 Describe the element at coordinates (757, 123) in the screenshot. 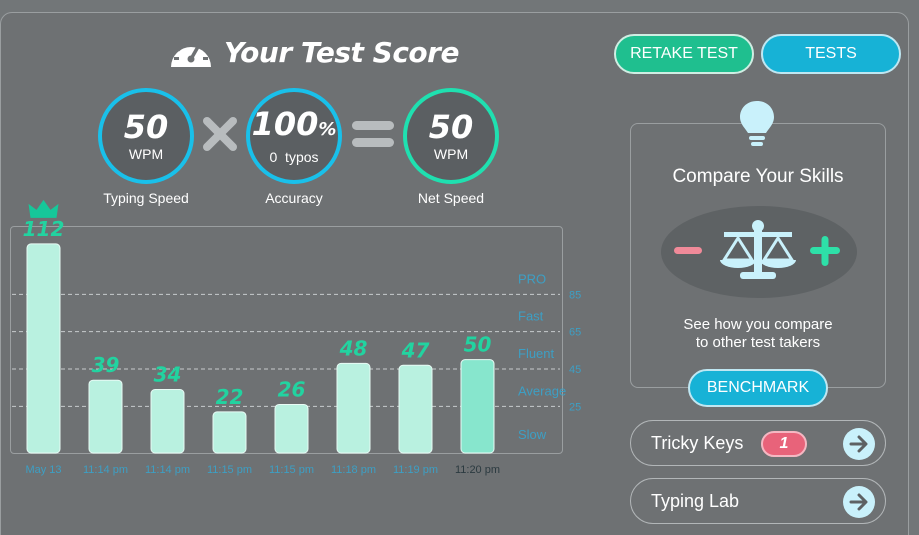

I see `lightbulb-icon` at that location.